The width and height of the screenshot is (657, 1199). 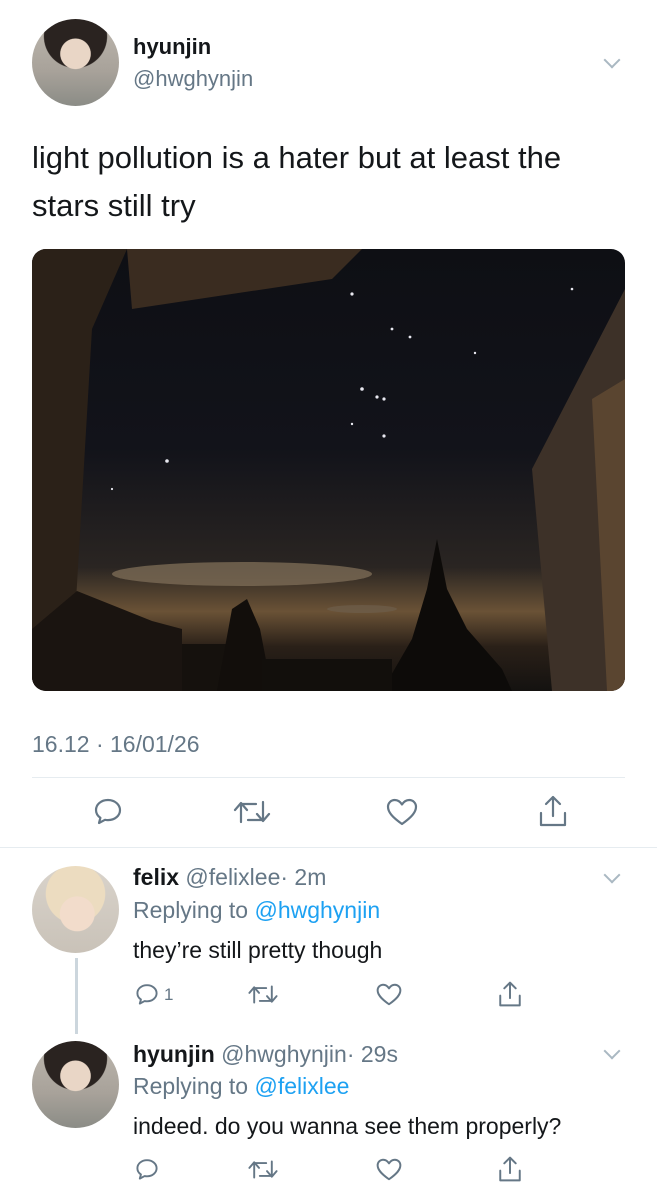 What do you see at coordinates (76, 996) in the screenshot?
I see `thread-connector-line` at bounding box center [76, 996].